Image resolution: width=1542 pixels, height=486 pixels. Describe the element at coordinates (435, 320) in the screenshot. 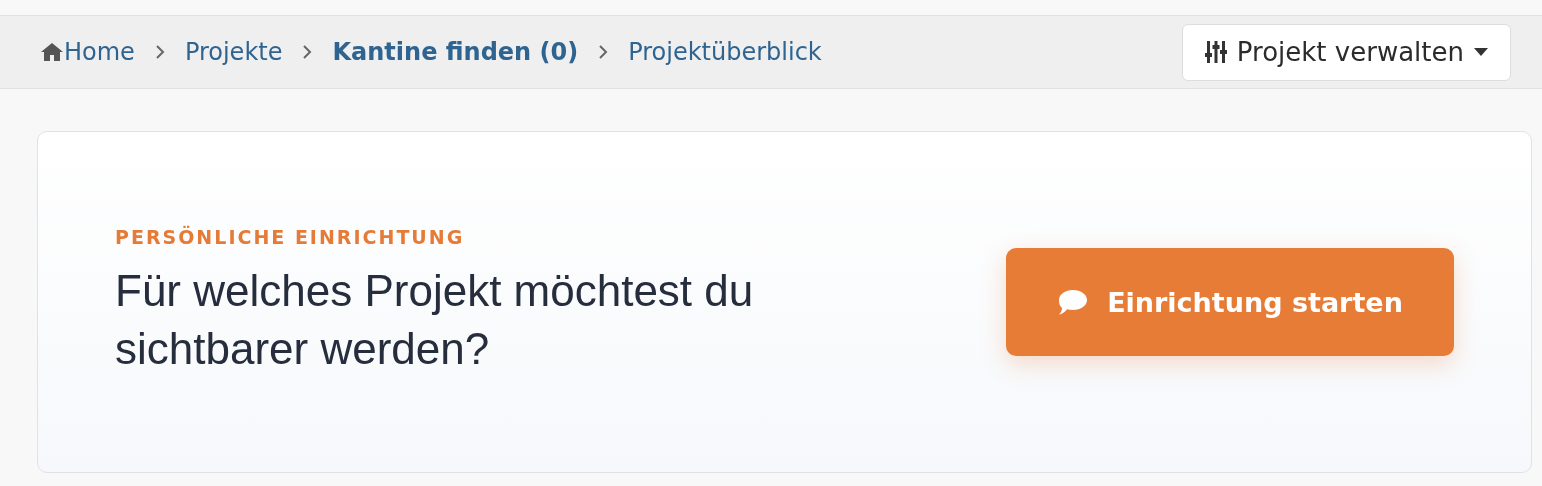

I see `card-heading: Für welches Projekt möchtest du sichtbarer werden?` at that location.